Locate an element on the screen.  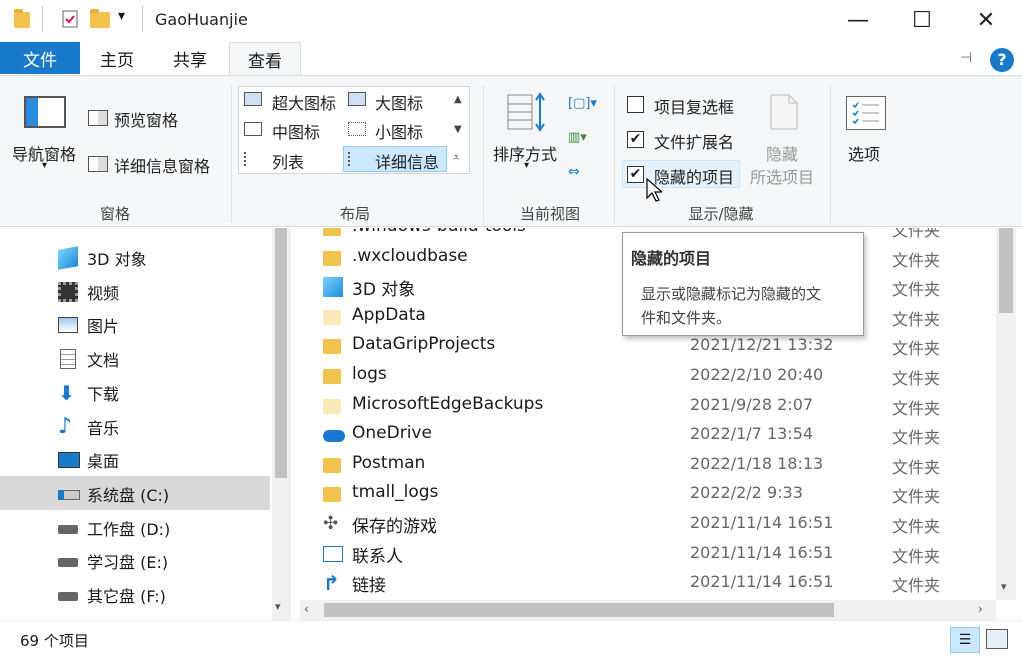
nav-item-label: 图片 is located at coordinates (103, 327).